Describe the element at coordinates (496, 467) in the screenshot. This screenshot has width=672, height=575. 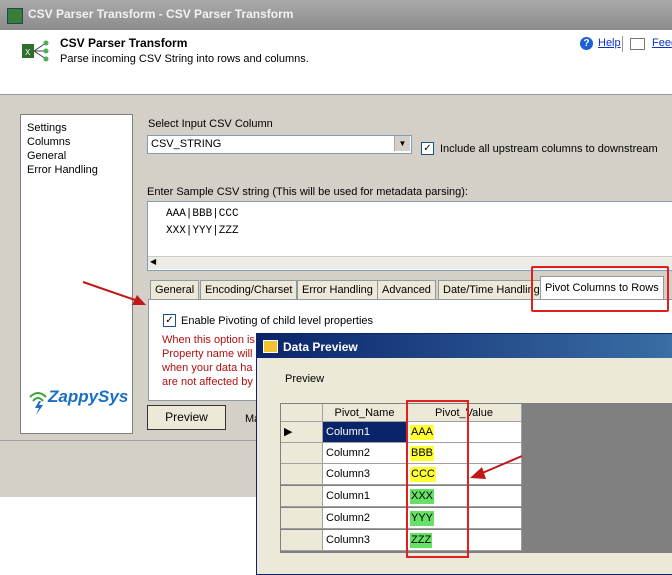
I see `annotation-arrow-icon` at that location.